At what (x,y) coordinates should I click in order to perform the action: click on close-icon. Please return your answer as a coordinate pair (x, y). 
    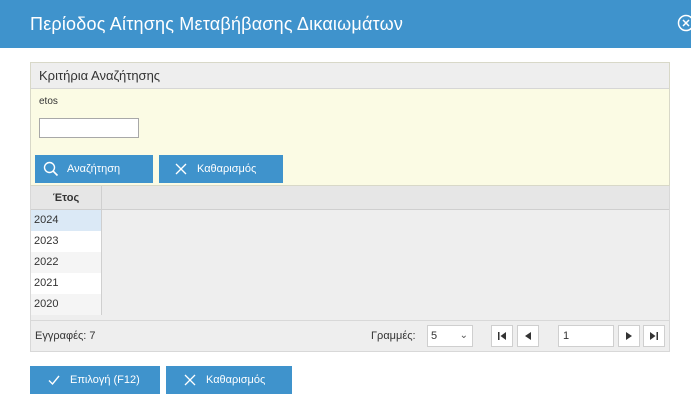
    Looking at the image, I should click on (683, 23).